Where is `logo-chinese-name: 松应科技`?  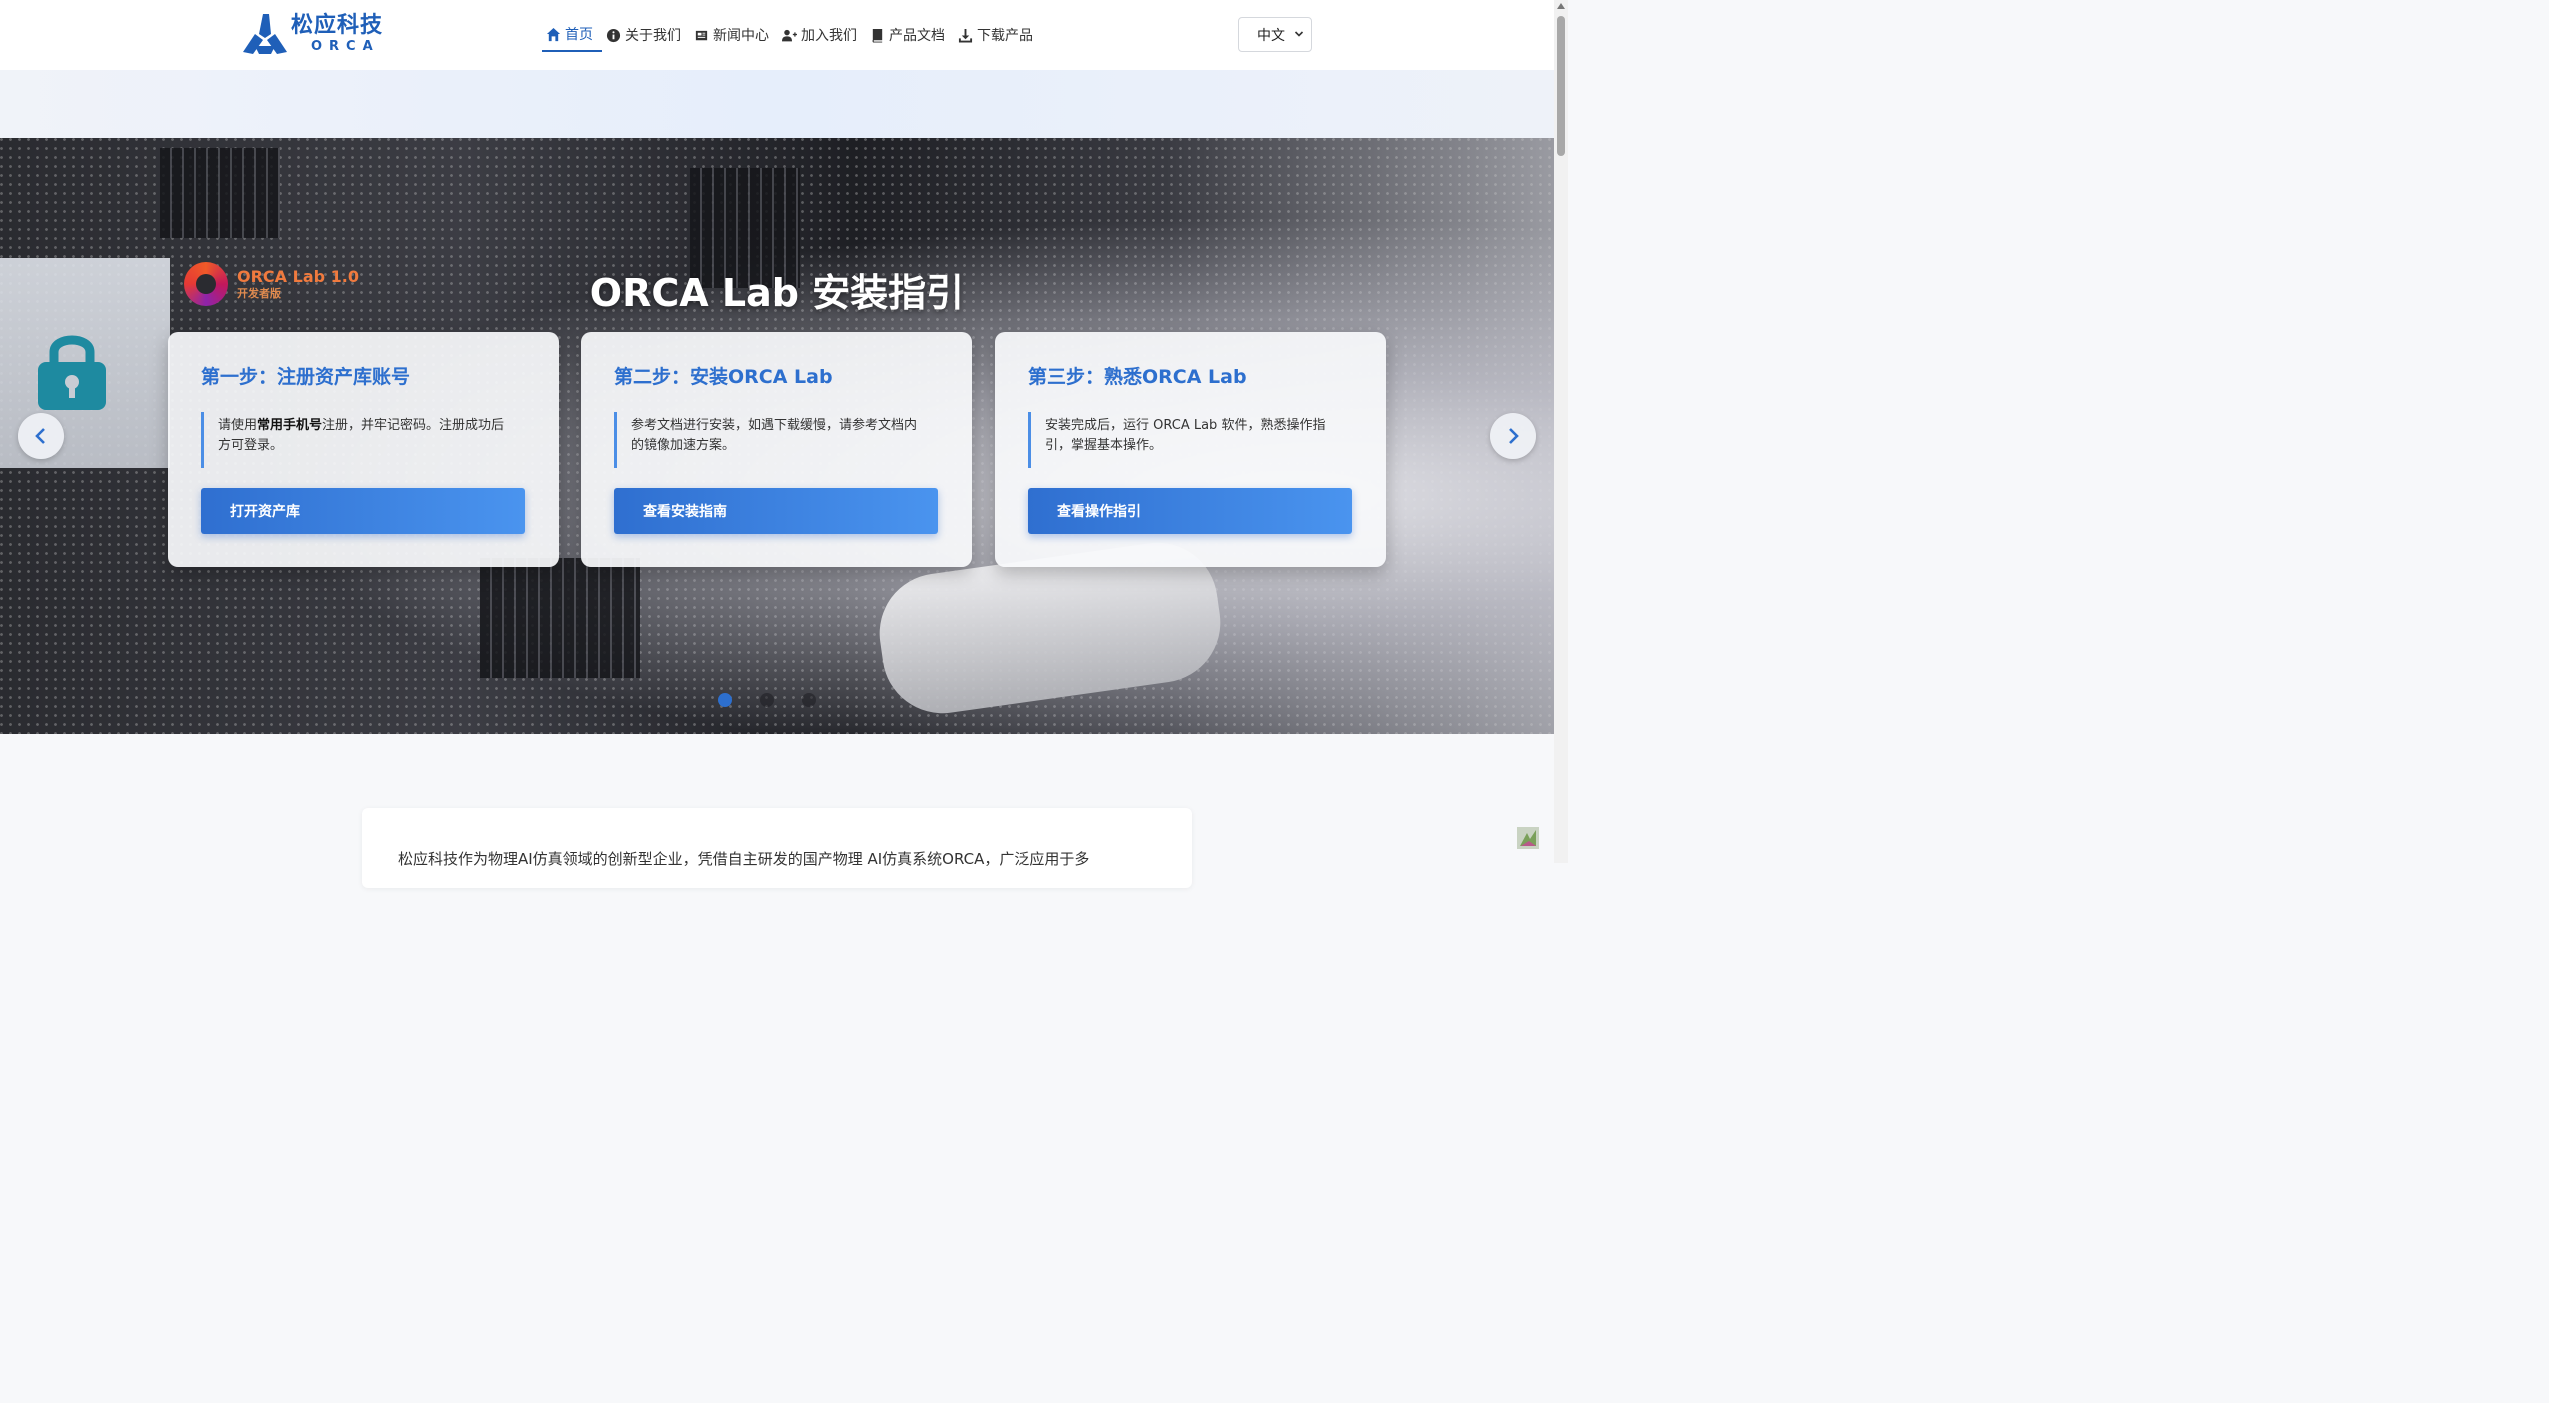
logo-chinese-name: 松应科技 is located at coordinates (337, 25).